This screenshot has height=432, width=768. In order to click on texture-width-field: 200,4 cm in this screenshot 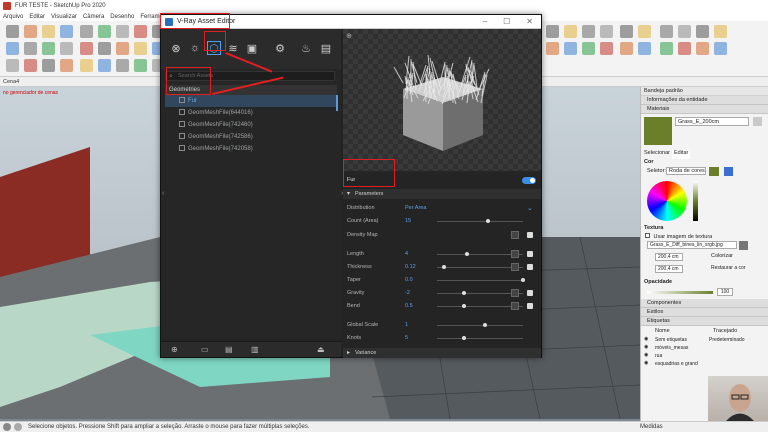, I will do `click(669, 257)`.